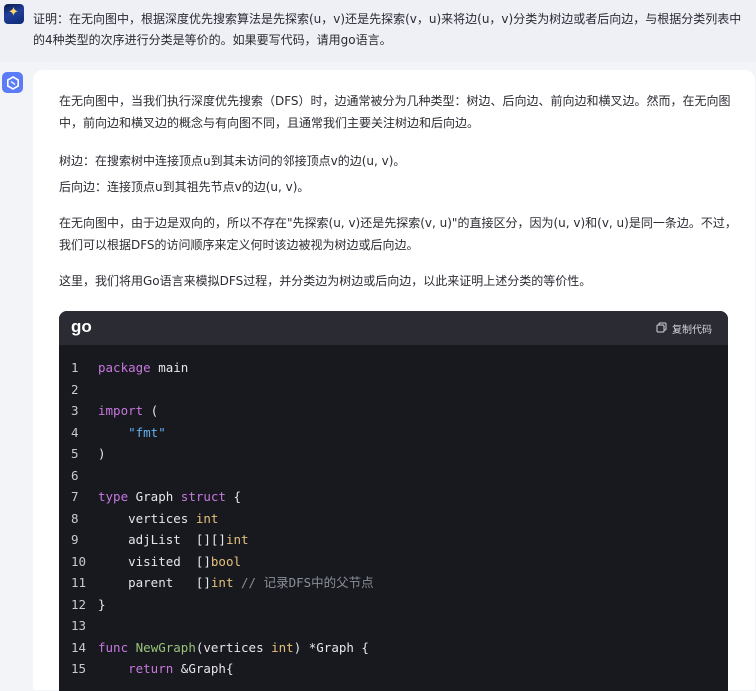  I want to click on copy-code-label: 复制代码, so click(692, 330).